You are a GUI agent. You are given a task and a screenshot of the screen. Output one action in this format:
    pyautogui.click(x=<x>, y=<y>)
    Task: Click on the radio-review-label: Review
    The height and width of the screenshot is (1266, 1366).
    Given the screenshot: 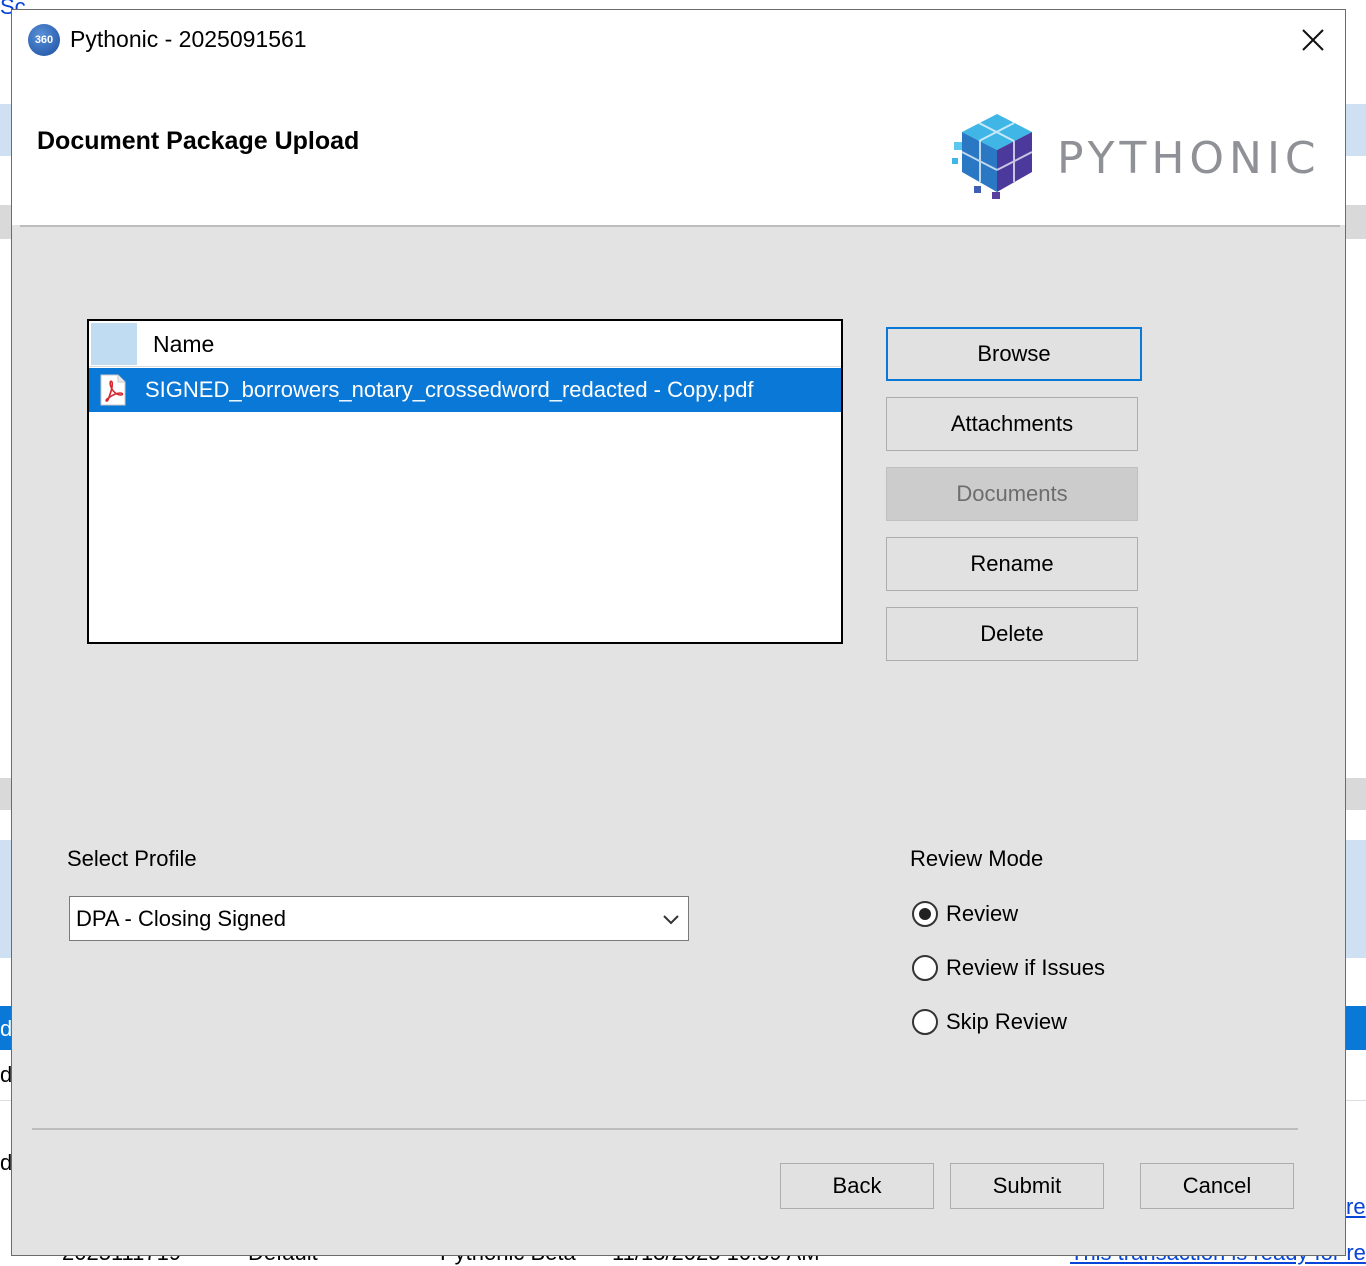 What is the action you would take?
    pyautogui.click(x=982, y=913)
    